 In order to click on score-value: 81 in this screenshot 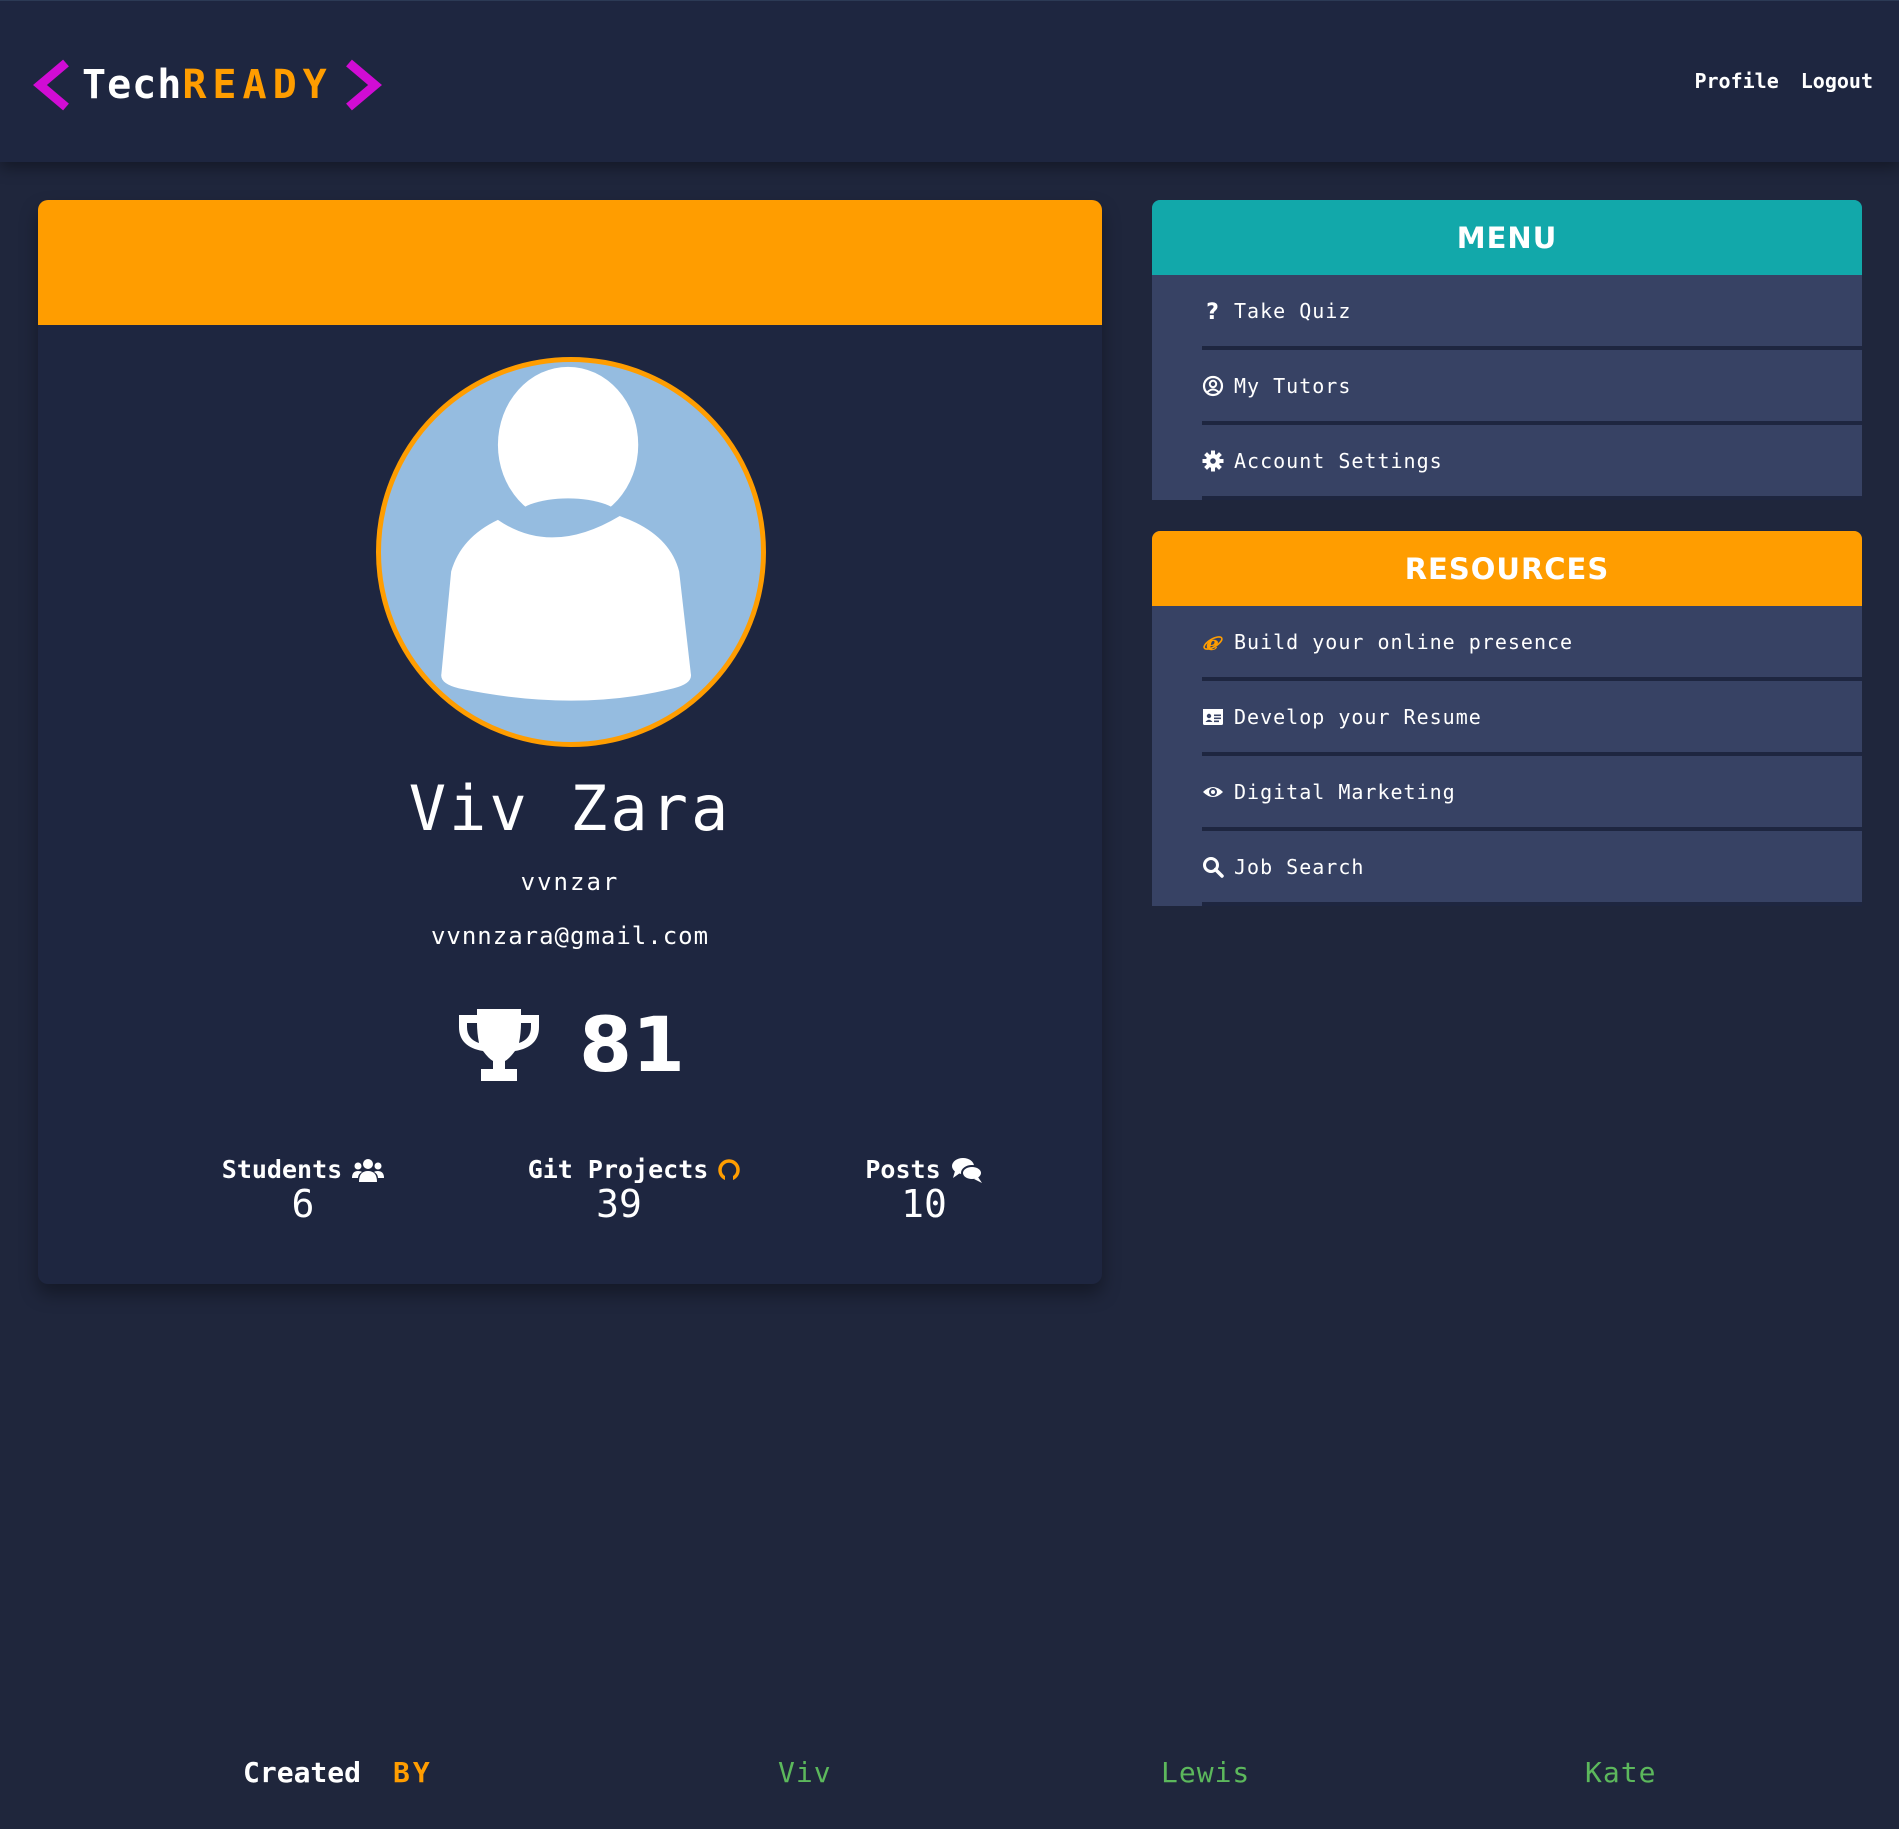, I will do `click(632, 1044)`.